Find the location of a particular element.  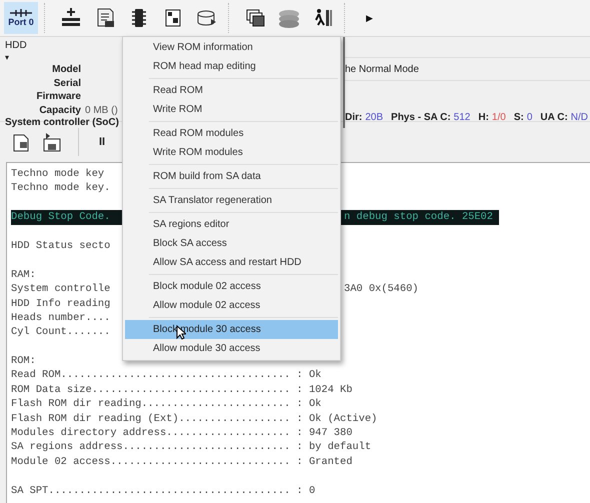

field-label: Model is located at coordinates (66, 70).